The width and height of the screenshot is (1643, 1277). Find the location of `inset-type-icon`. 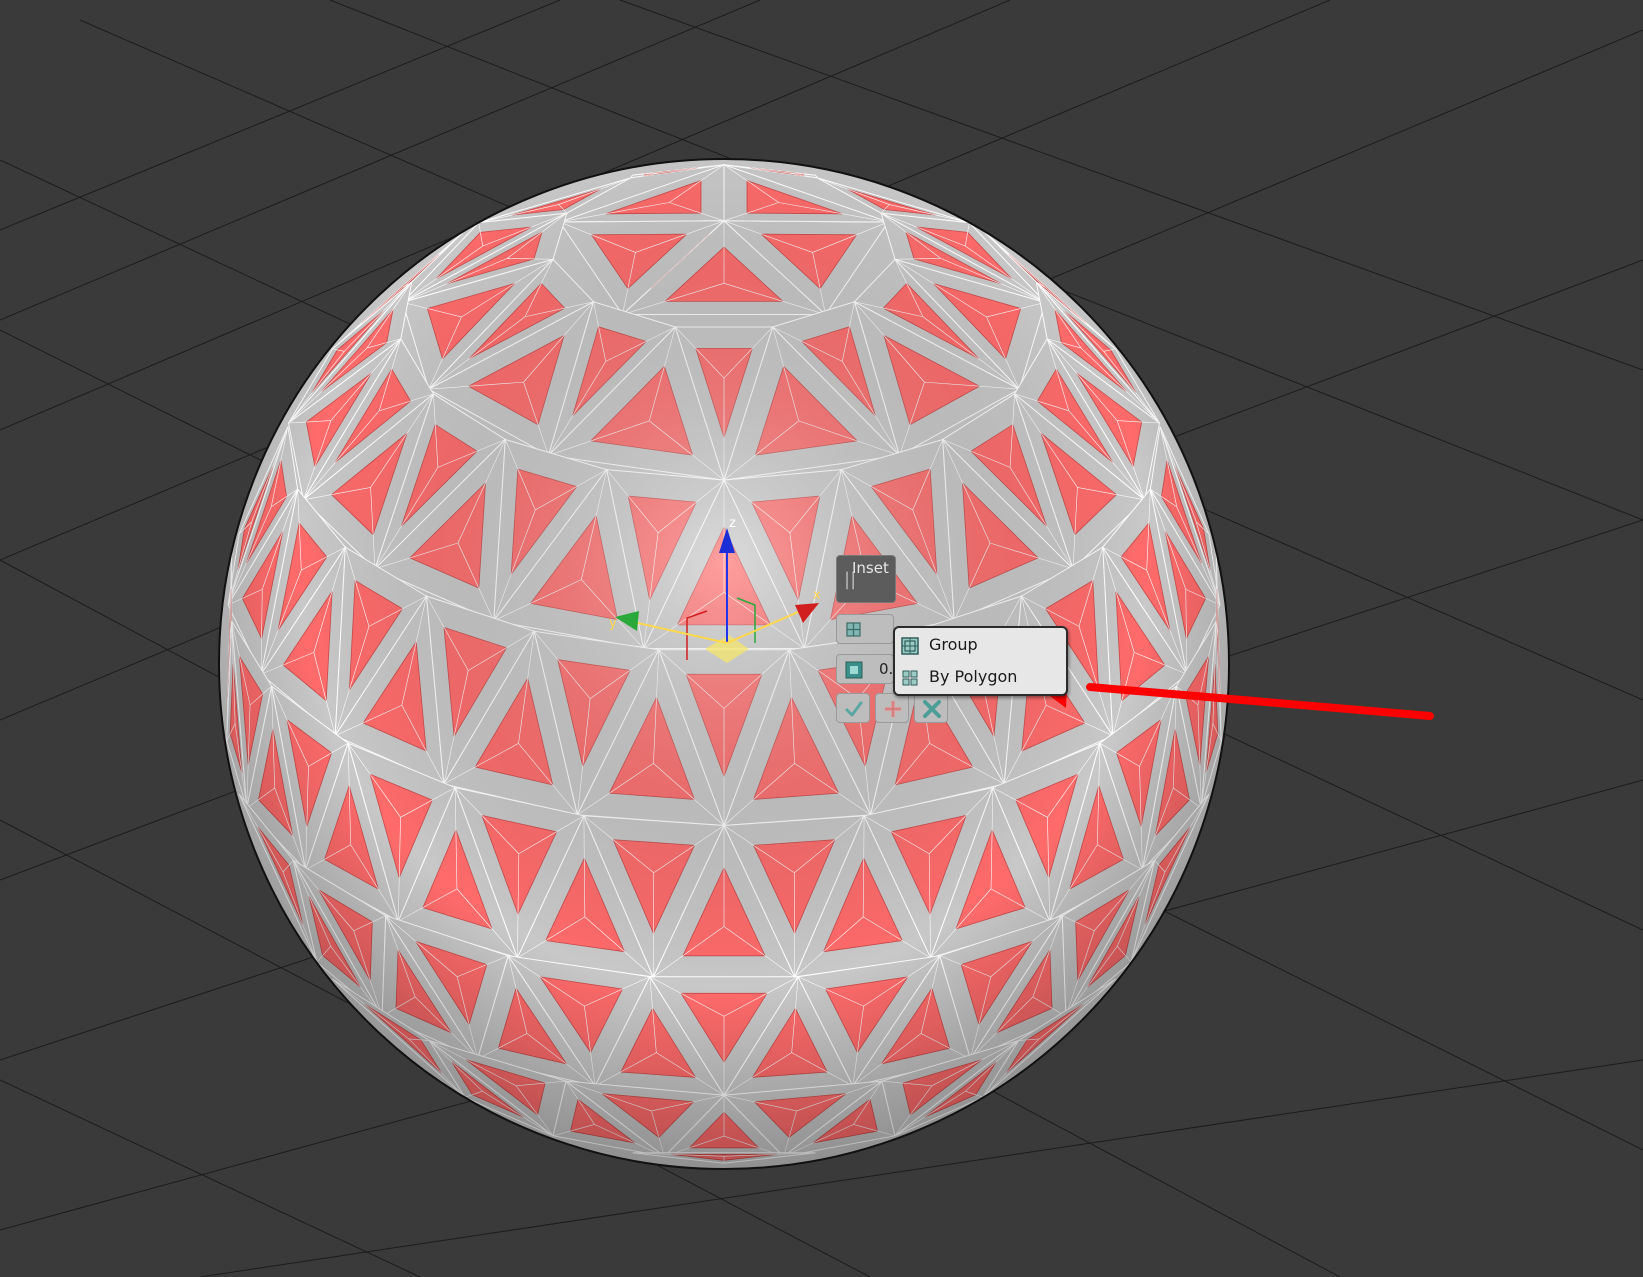

inset-type-icon is located at coordinates (853, 629).